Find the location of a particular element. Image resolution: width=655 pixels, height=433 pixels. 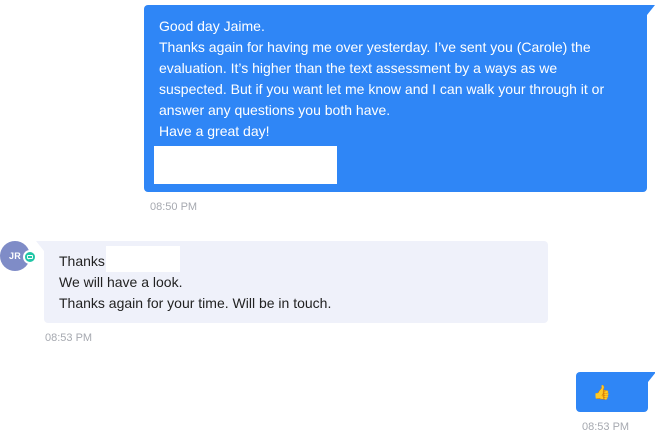

message-line: Good day Jaime. is located at coordinates (212, 26).